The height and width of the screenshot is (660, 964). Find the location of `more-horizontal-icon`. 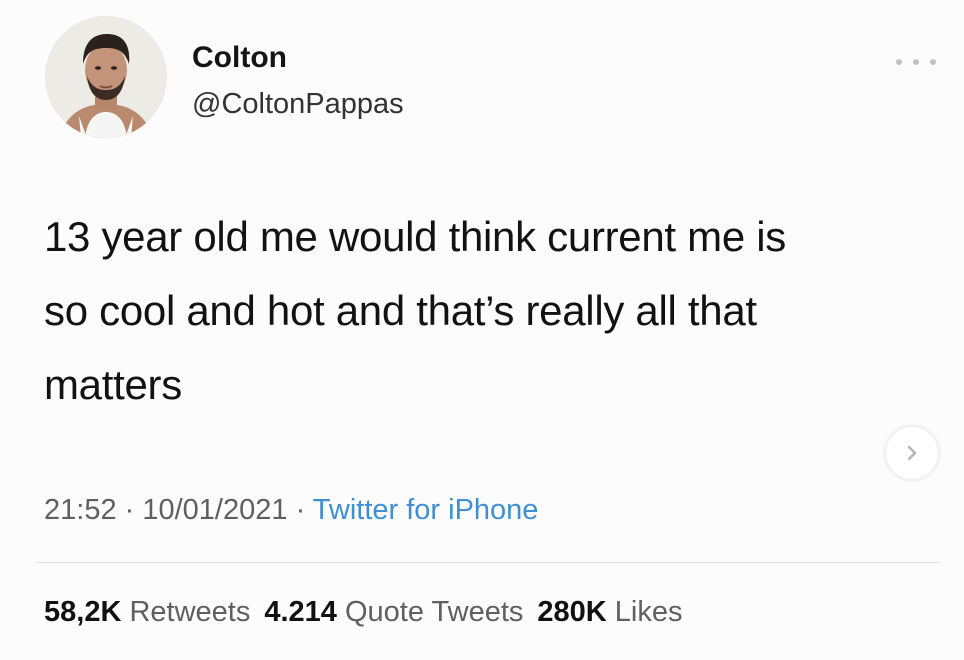

more-horizontal-icon is located at coordinates (899, 62).